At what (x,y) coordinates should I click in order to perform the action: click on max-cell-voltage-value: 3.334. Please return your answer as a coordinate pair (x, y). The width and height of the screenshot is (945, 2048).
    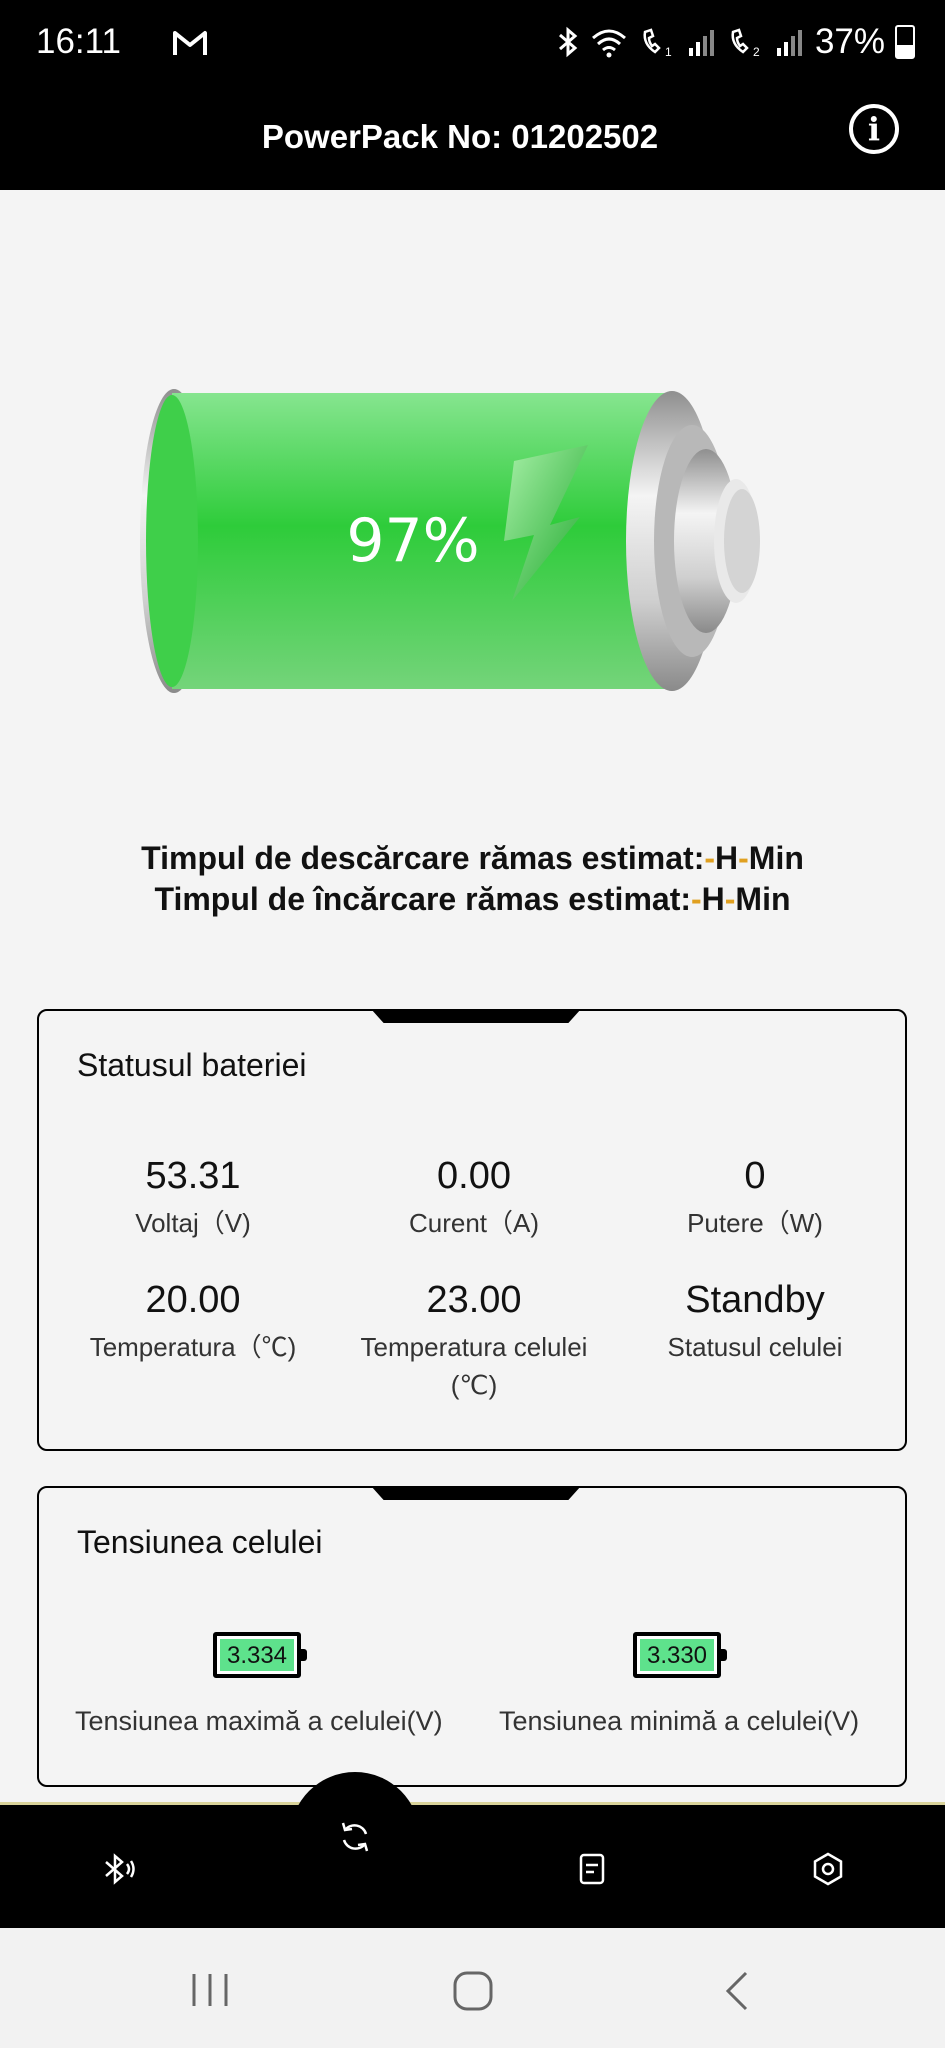
    Looking at the image, I should click on (257, 1655).